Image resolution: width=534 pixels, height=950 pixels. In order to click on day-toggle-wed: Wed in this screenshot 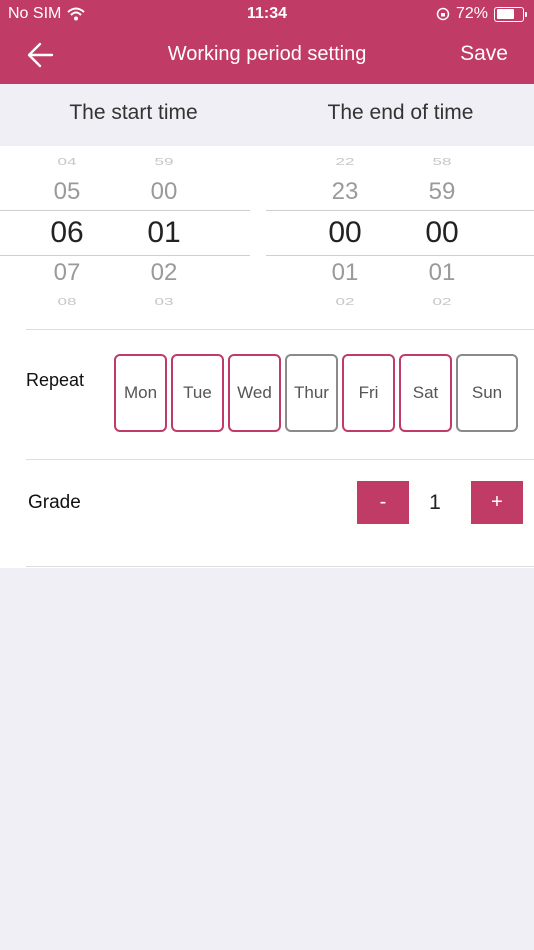, I will do `click(254, 393)`.